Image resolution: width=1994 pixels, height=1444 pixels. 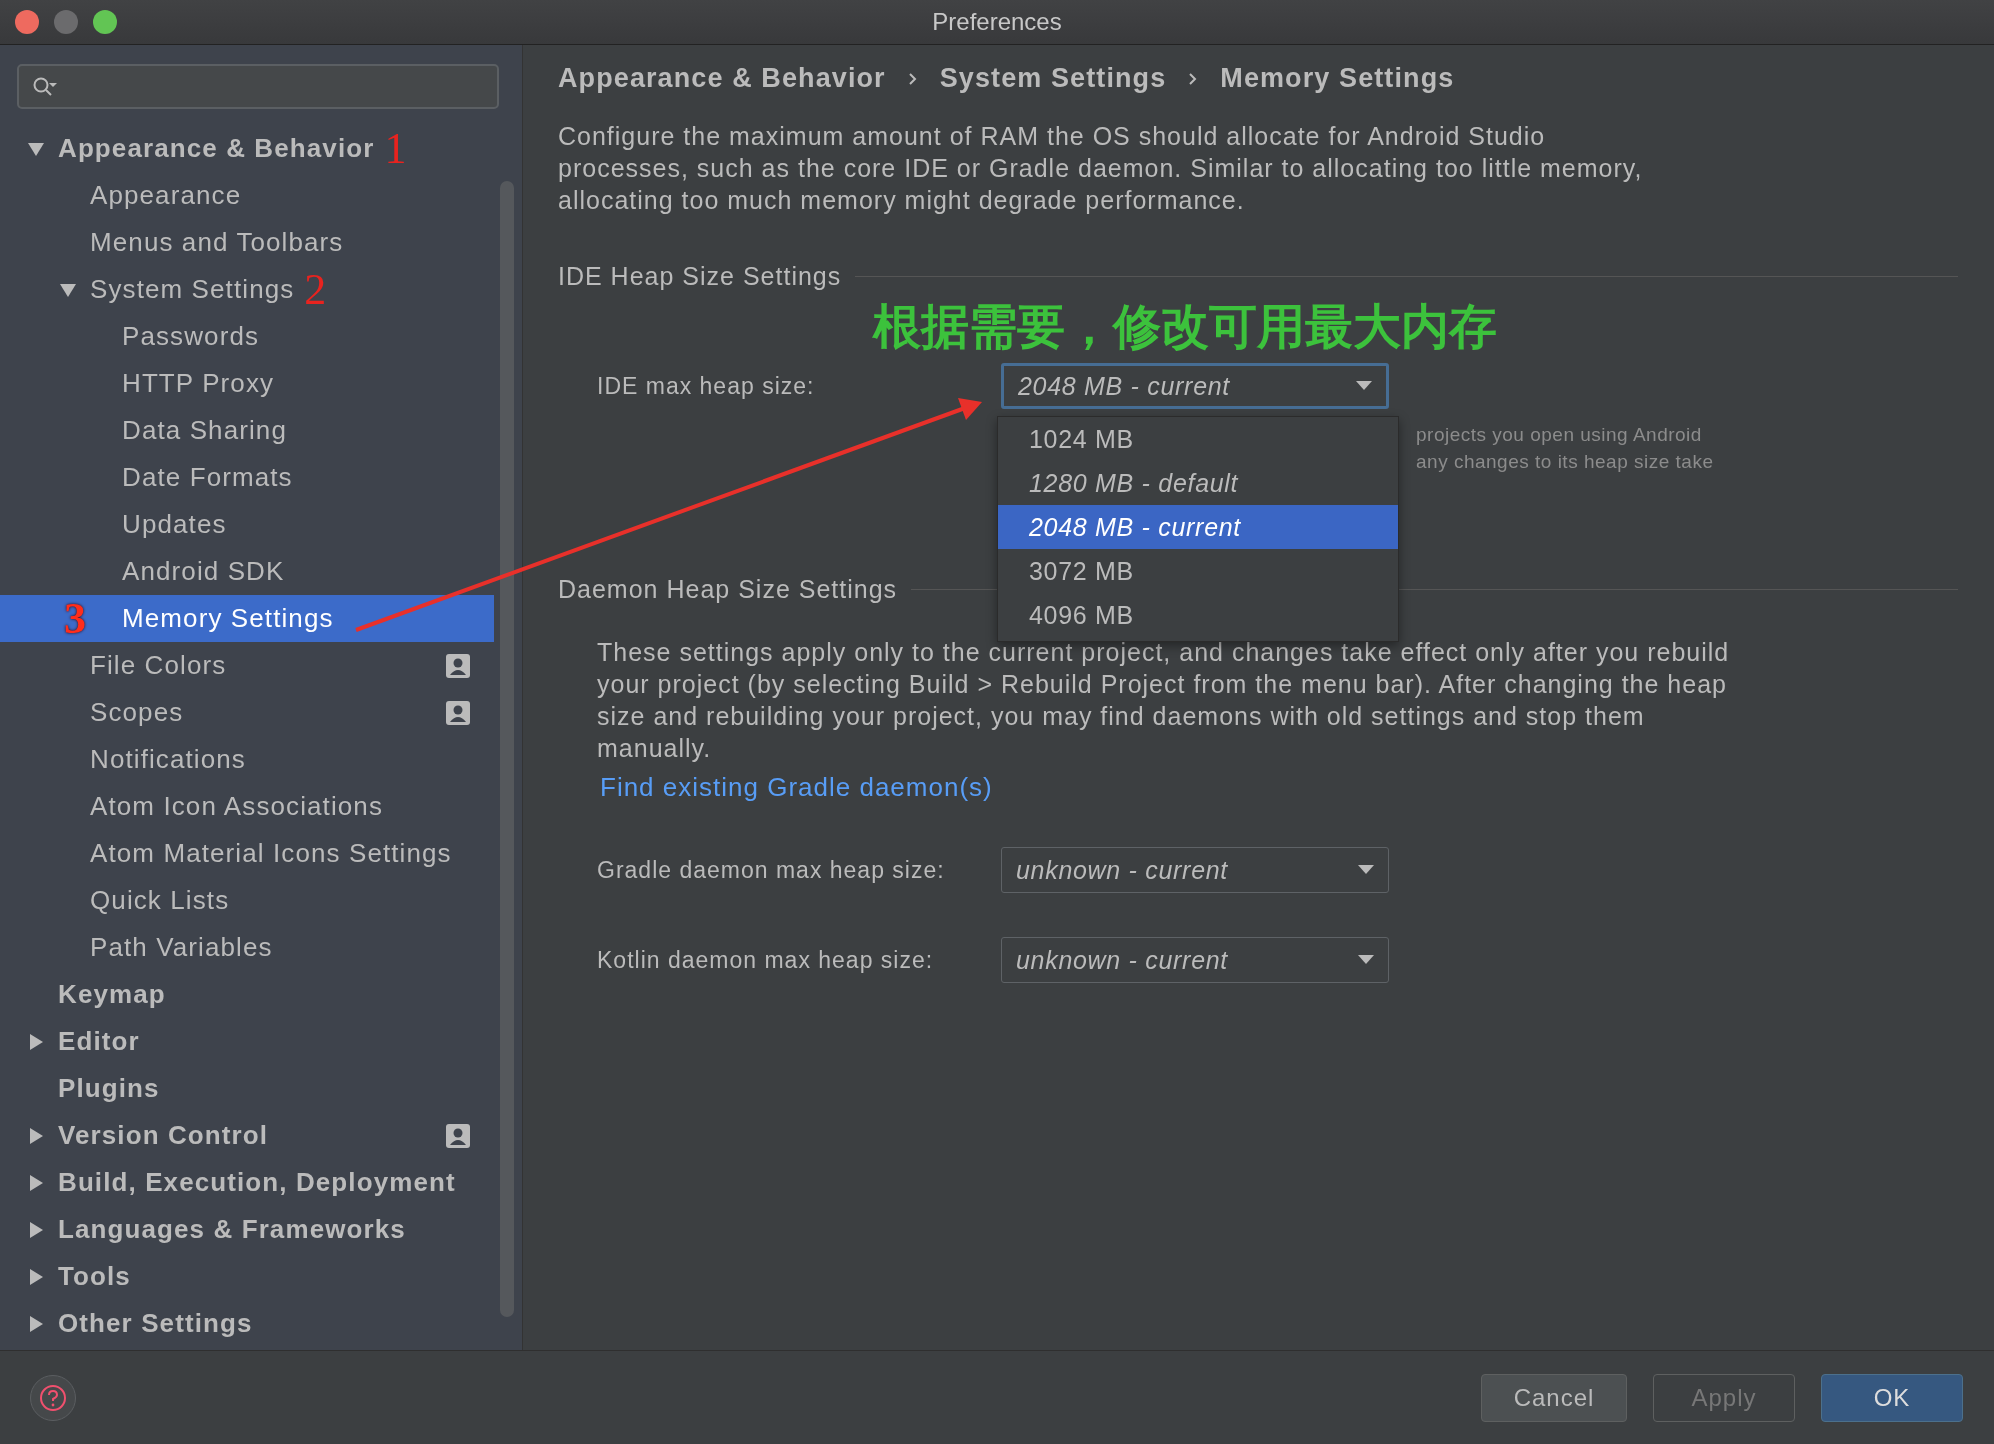 I want to click on tree-item: Passwords, so click(x=247, y=336).